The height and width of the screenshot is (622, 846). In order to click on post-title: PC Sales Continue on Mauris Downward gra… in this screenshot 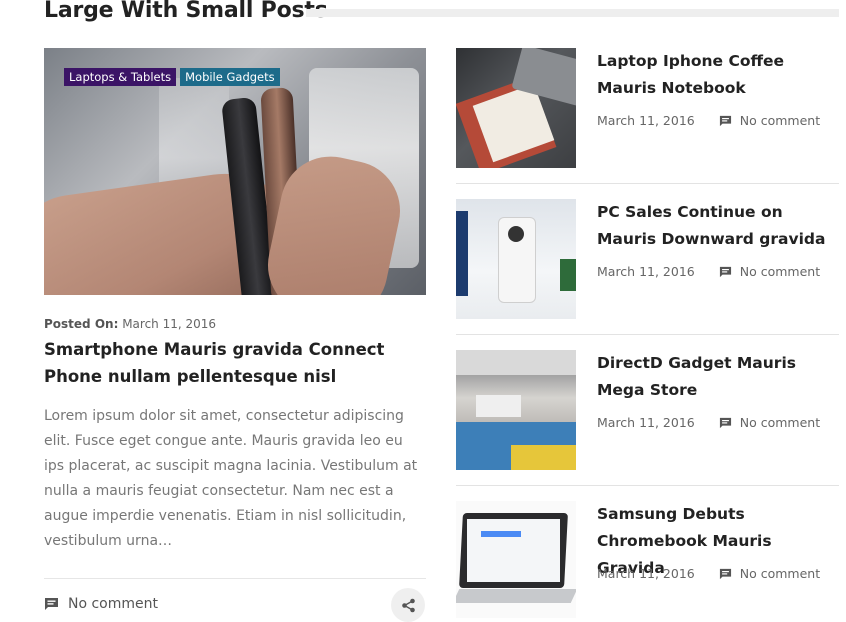, I will do `click(717, 226)`.